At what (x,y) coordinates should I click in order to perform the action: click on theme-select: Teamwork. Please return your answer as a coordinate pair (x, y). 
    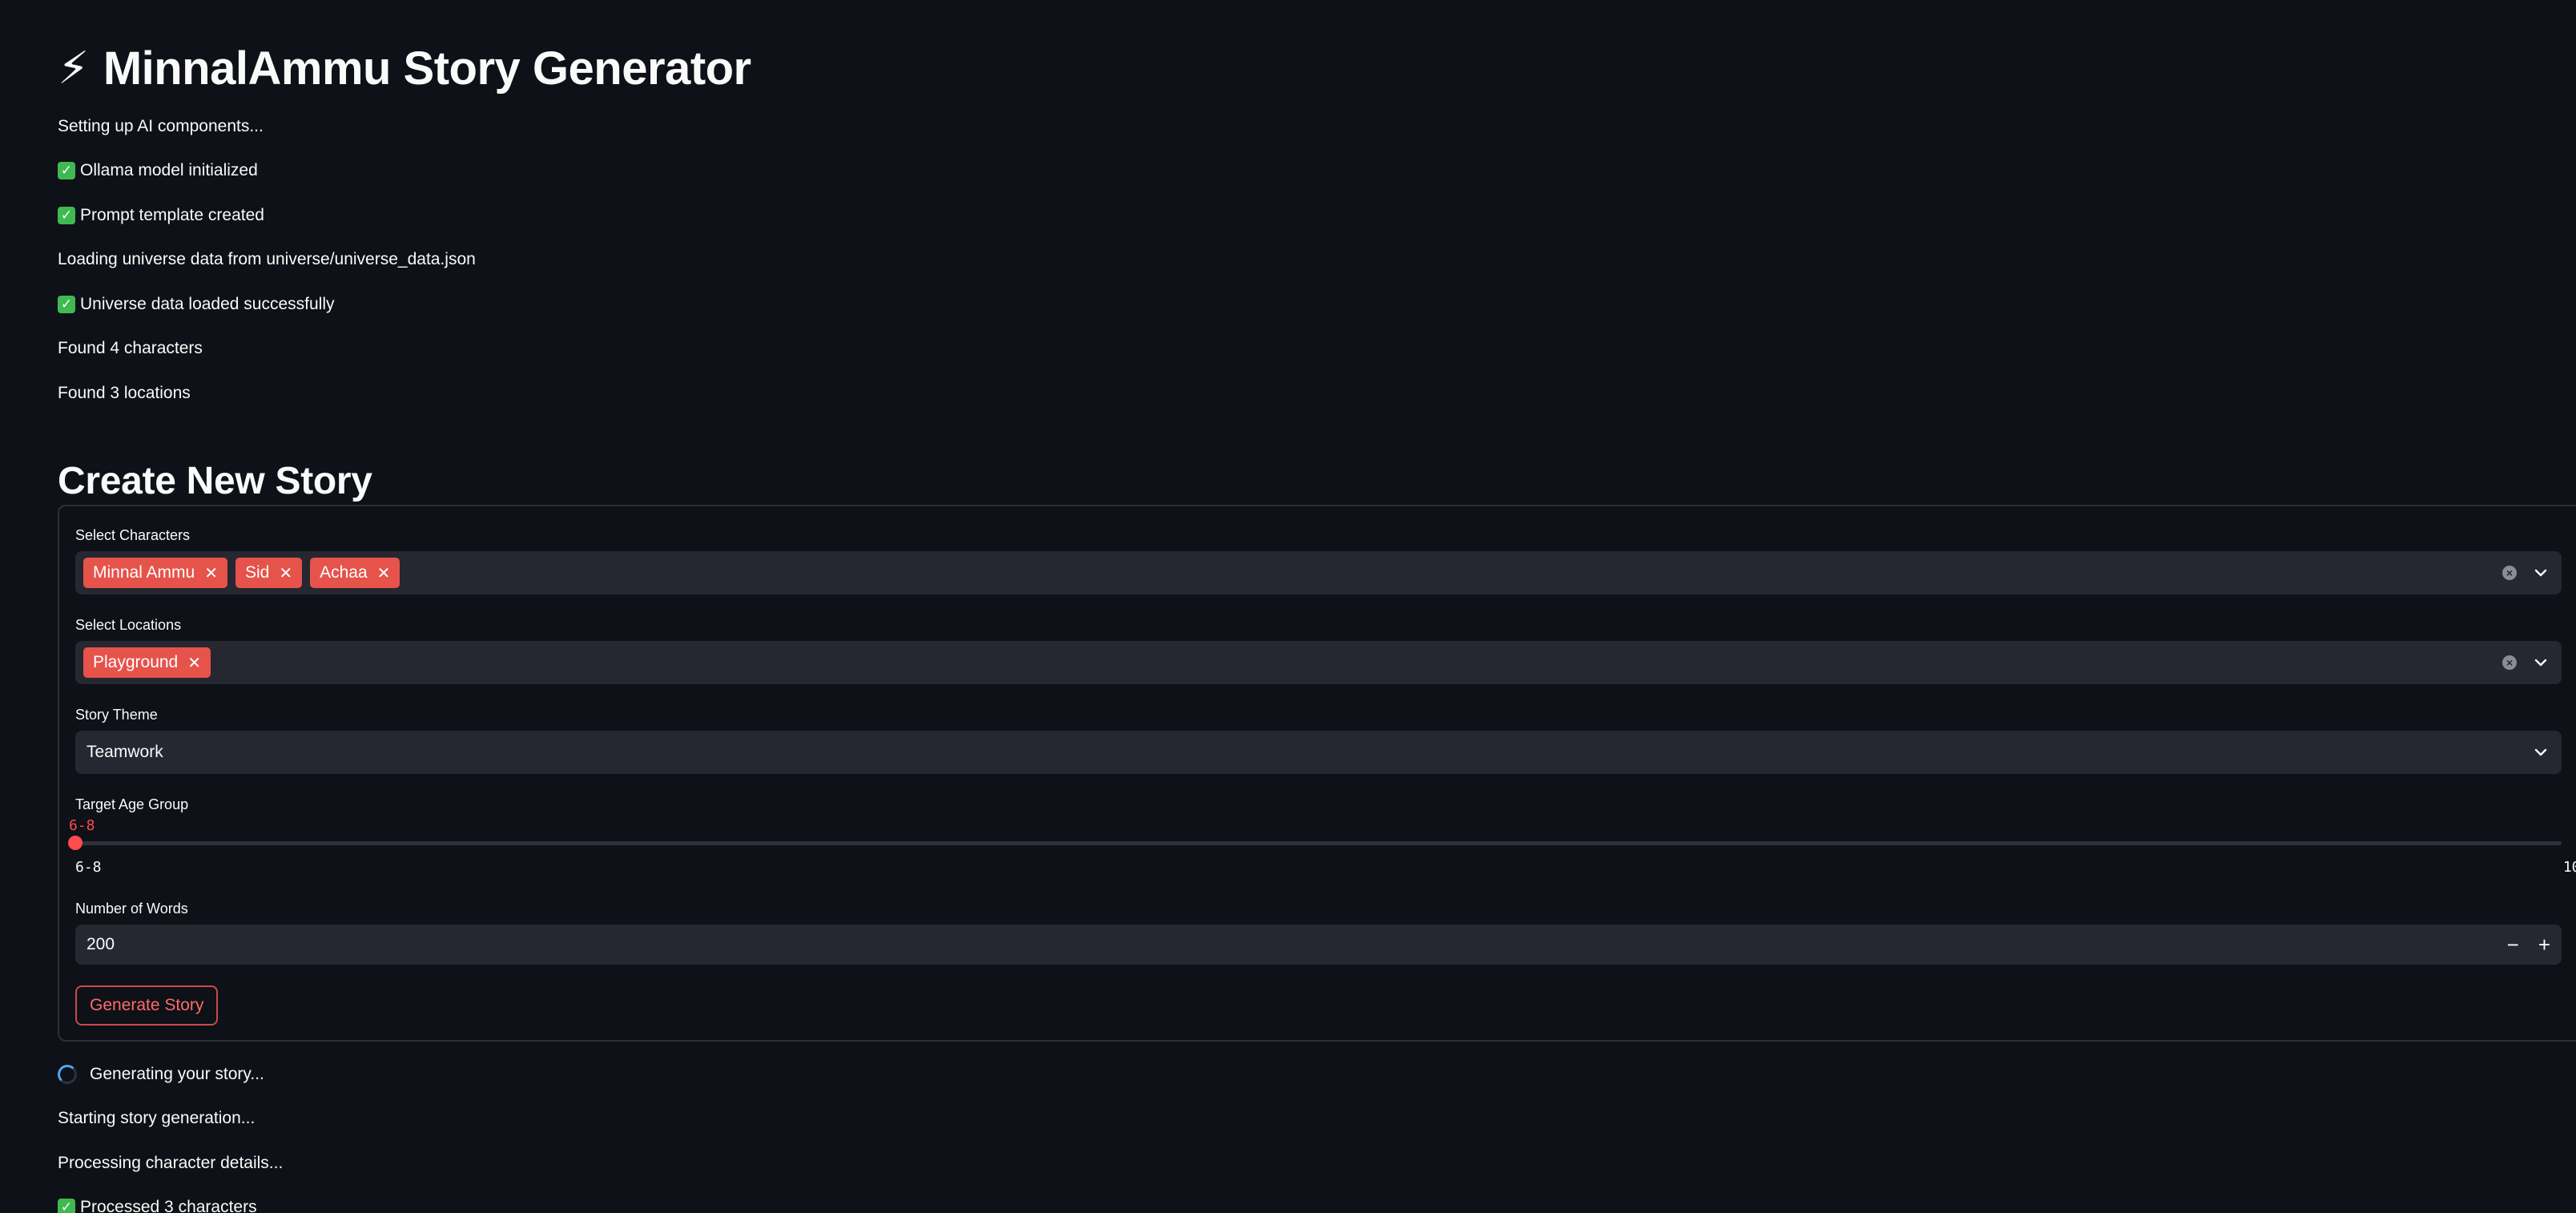
    Looking at the image, I should click on (1318, 753).